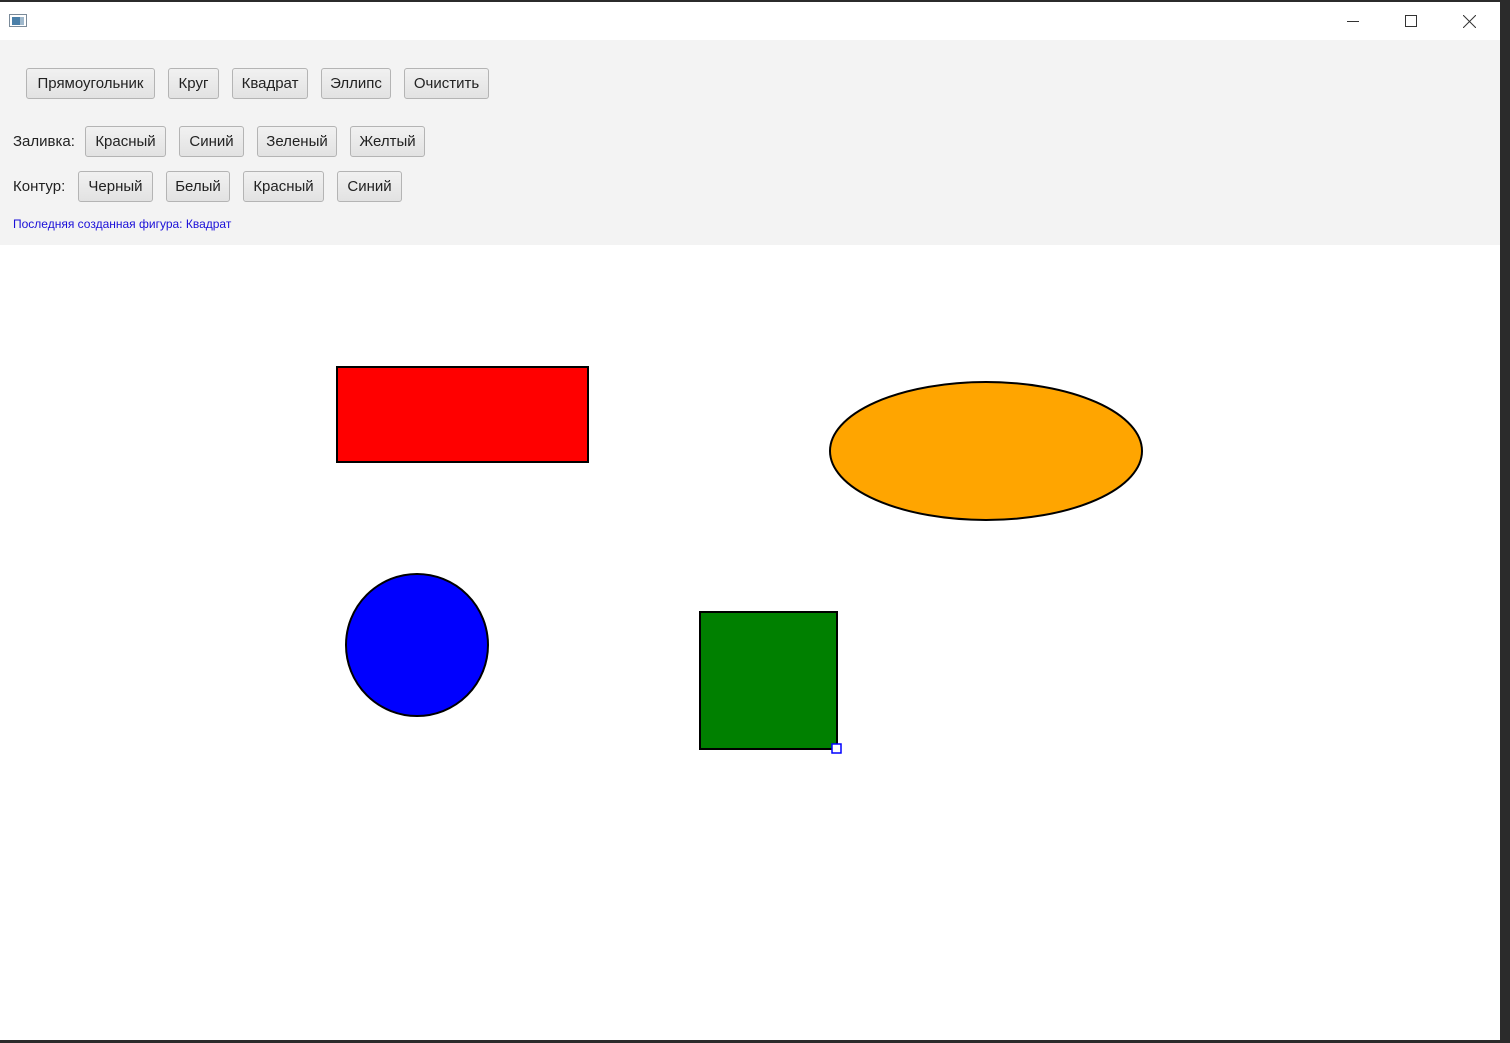 This screenshot has width=1510, height=1043. I want to click on ellipse-button: Эллипс, so click(356, 83).